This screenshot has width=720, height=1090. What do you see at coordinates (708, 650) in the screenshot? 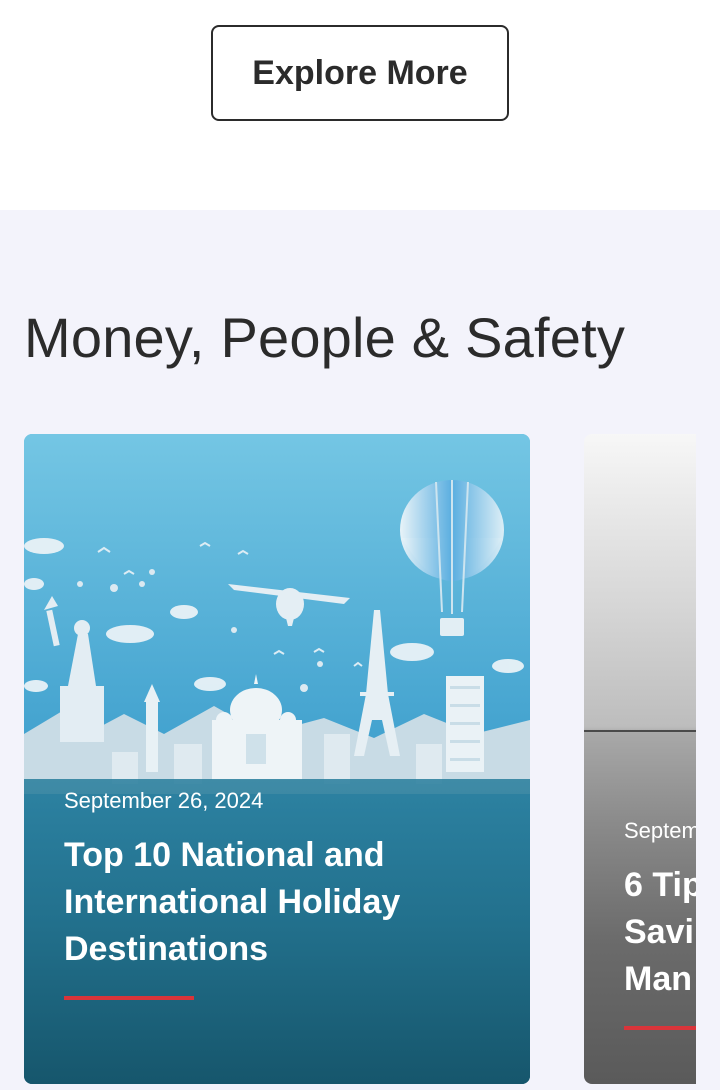
I see `carousel-gutter` at bounding box center [708, 650].